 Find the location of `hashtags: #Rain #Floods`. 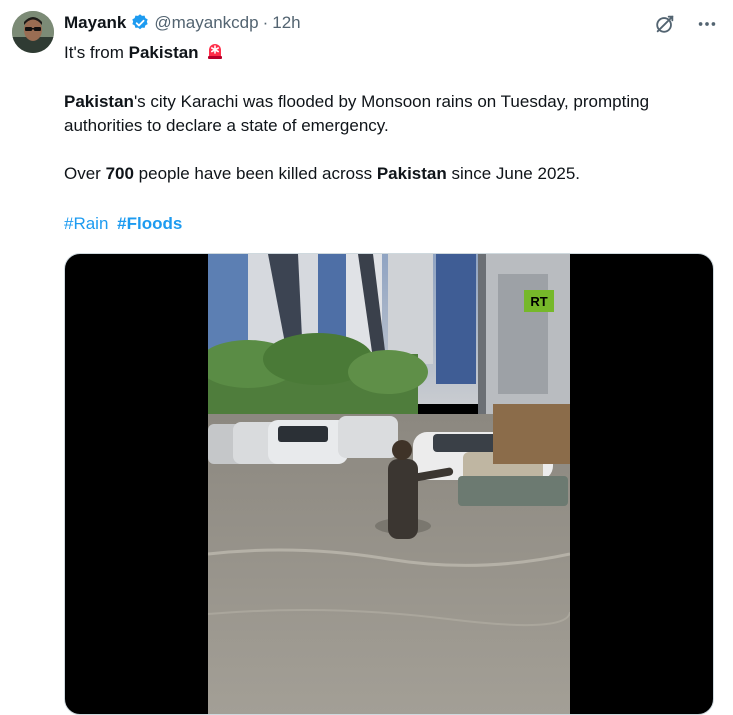

hashtags: #Rain #Floods is located at coordinates (125, 224).